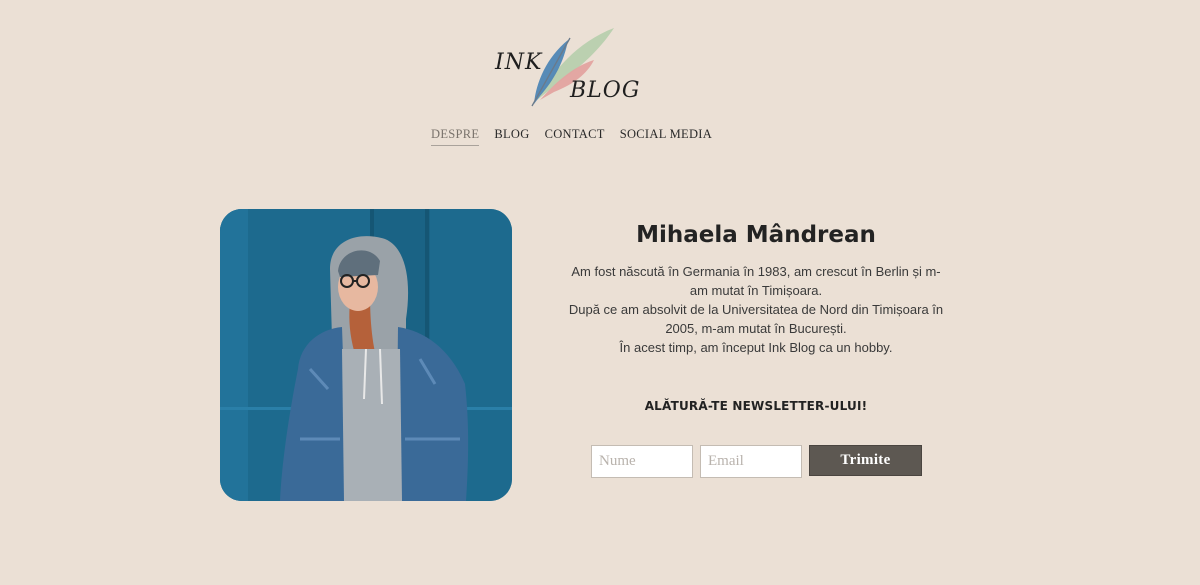 Image resolution: width=1200 pixels, height=585 pixels. What do you see at coordinates (756, 406) in the screenshot?
I see `newsletter-title: ALĂTURĂ-TE NEWSLETTER-ULUI!` at bounding box center [756, 406].